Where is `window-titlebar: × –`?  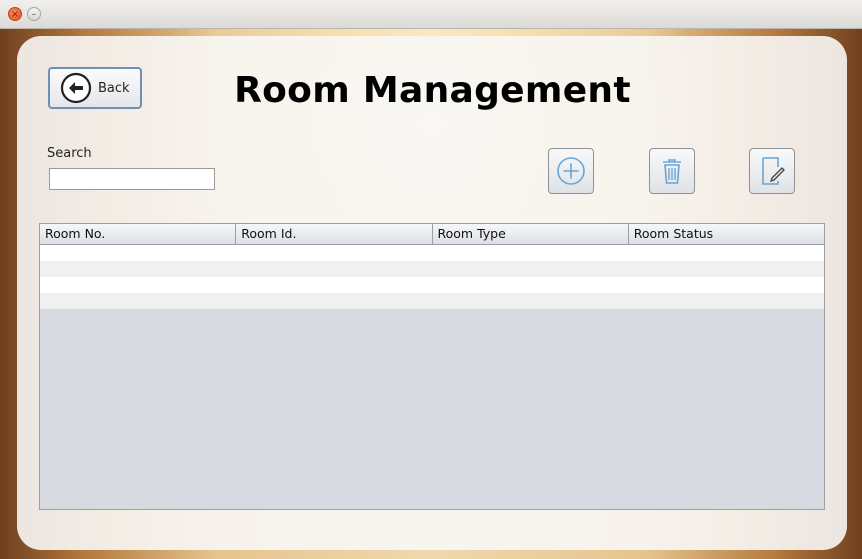
window-titlebar: × – is located at coordinates (431, 14).